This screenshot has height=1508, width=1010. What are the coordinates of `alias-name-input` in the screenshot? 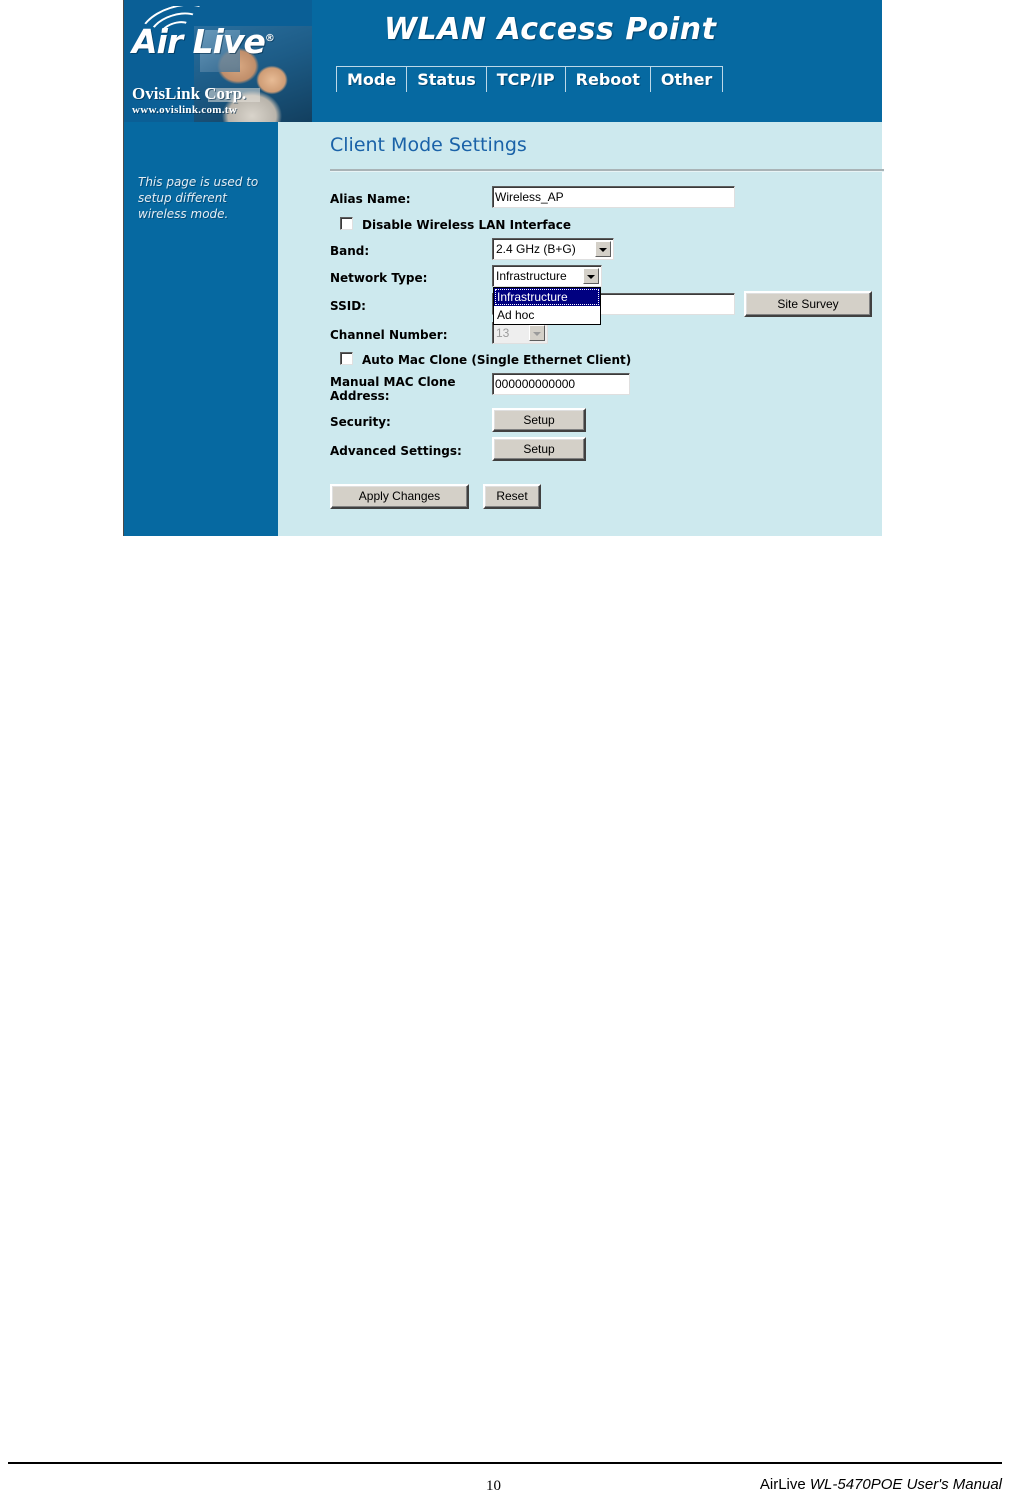 It's located at (613, 197).